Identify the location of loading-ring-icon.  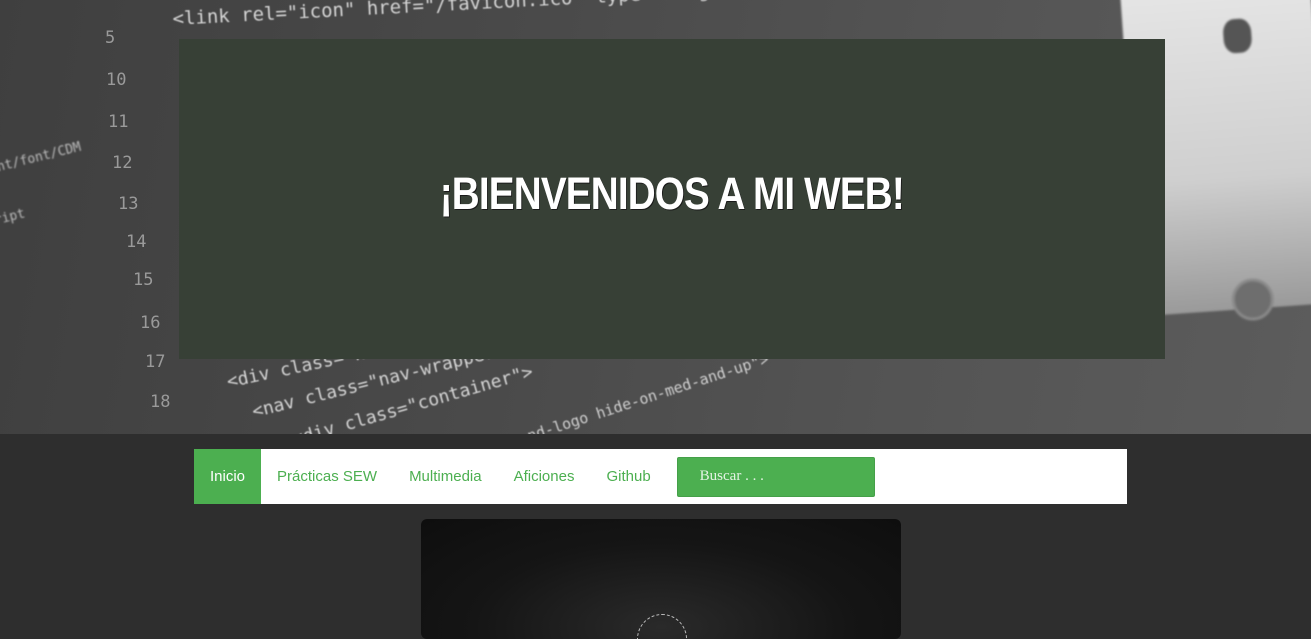
(662, 626).